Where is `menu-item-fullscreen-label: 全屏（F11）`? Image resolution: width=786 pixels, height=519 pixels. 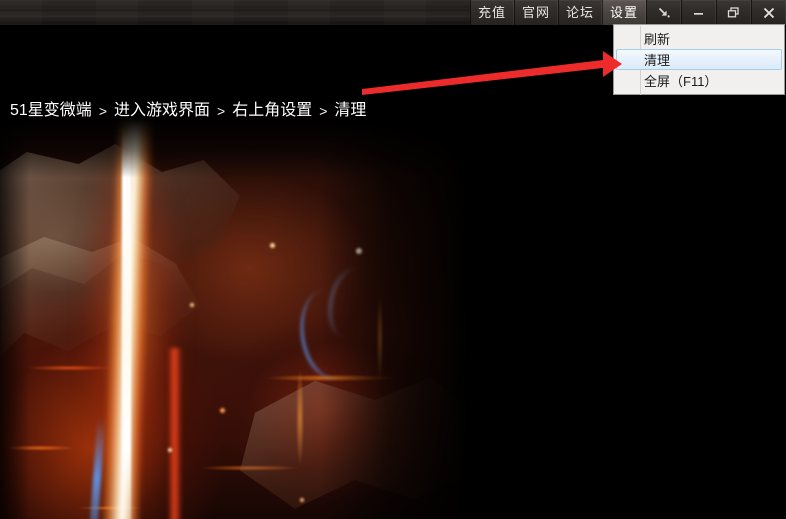
menu-item-fullscreen-label: 全屏（F11） is located at coordinates (681, 81).